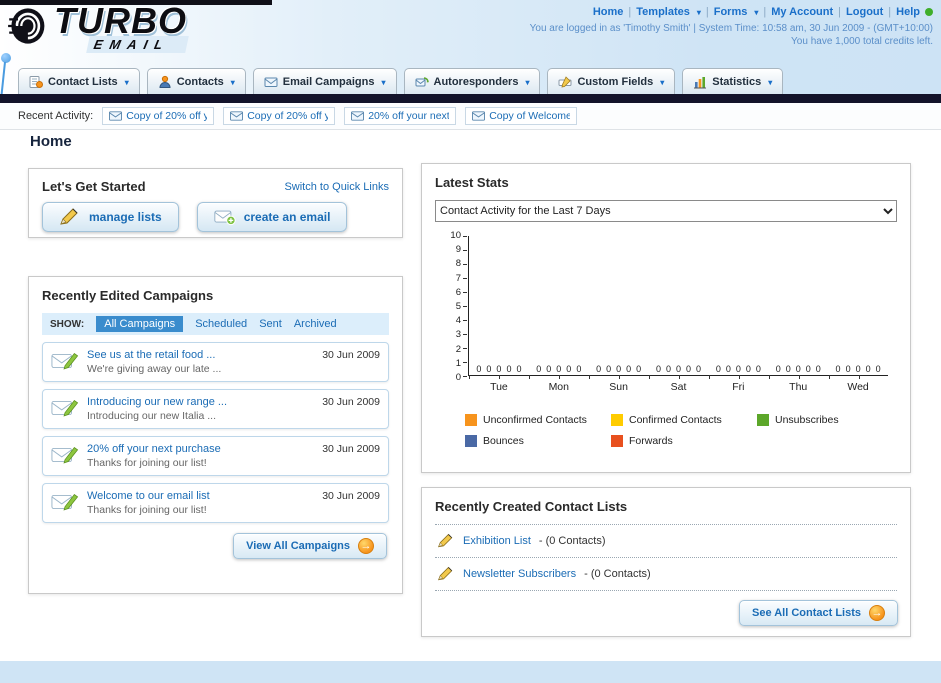 The image size is (941, 683). What do you see at coordinates (366, 546) in the screenshot?
I see `arrow-right-icon` at bounding box center [366, 546].